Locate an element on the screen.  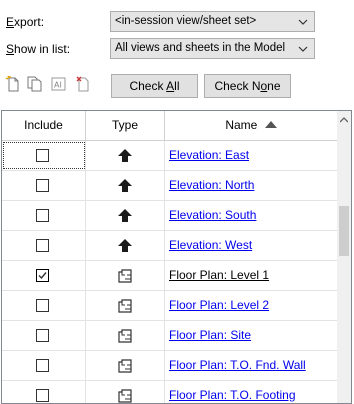
sort-ascending-icon is located at coordinates (270, 124).